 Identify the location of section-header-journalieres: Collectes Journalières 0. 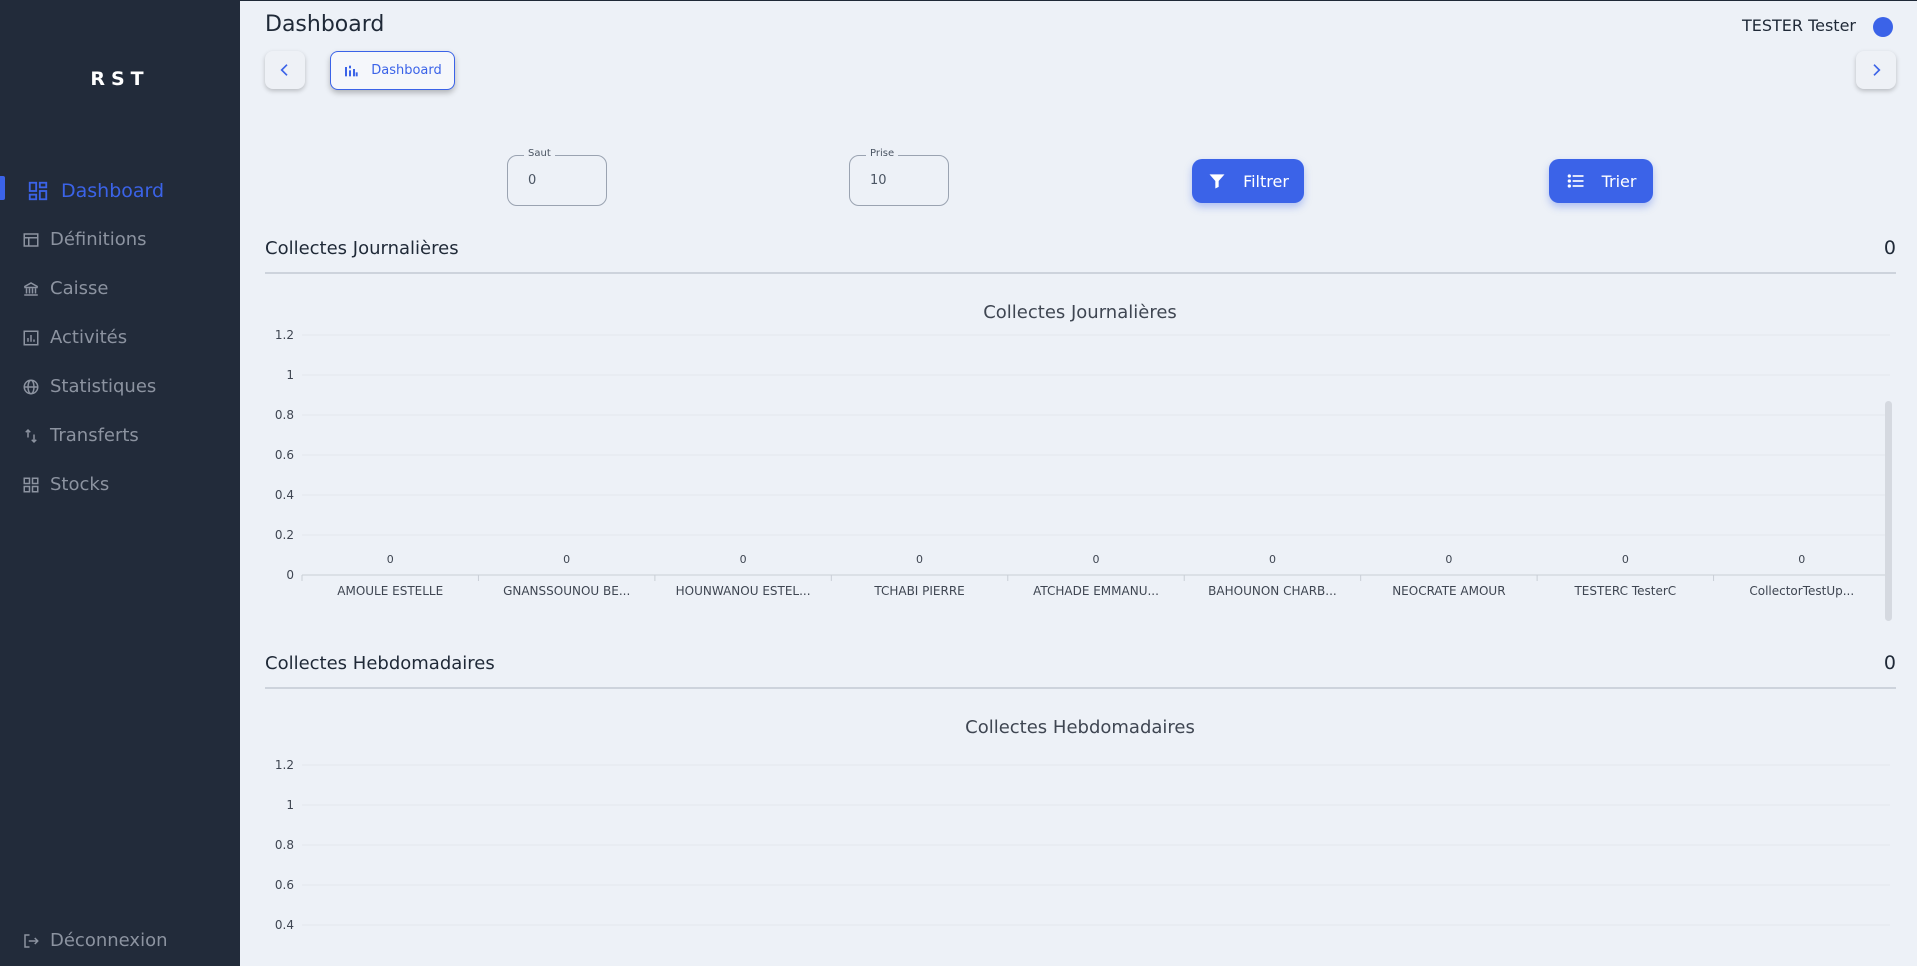
(1080, 248).